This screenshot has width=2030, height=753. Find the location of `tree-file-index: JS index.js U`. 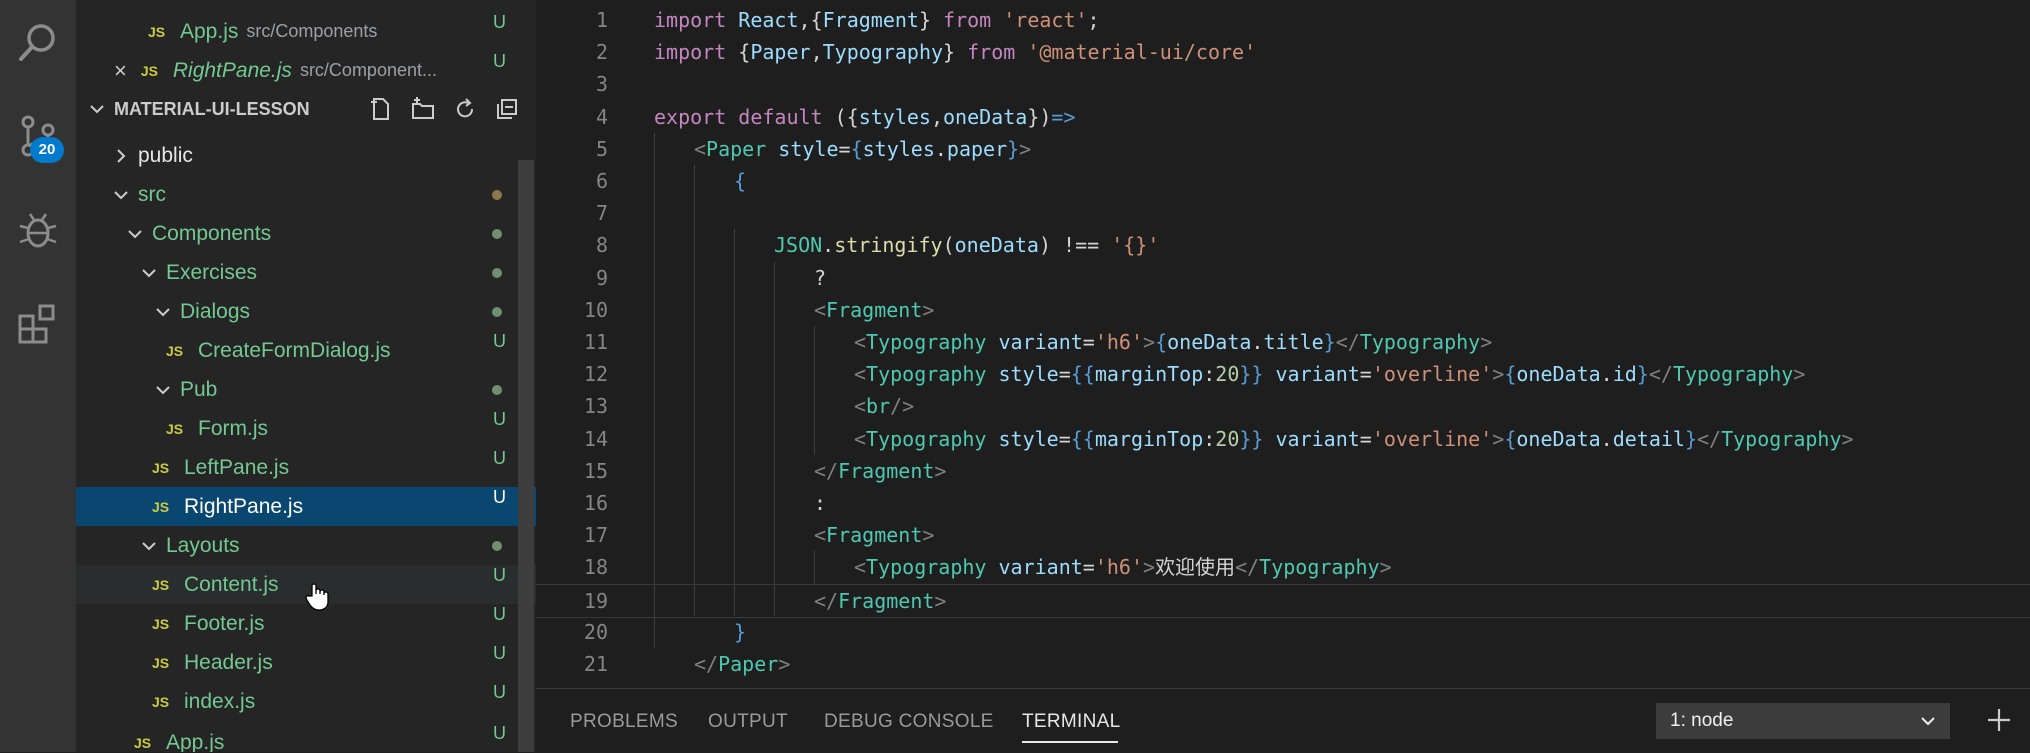

tree-file-index: JS index.js U is located at coordinates (306, 701).